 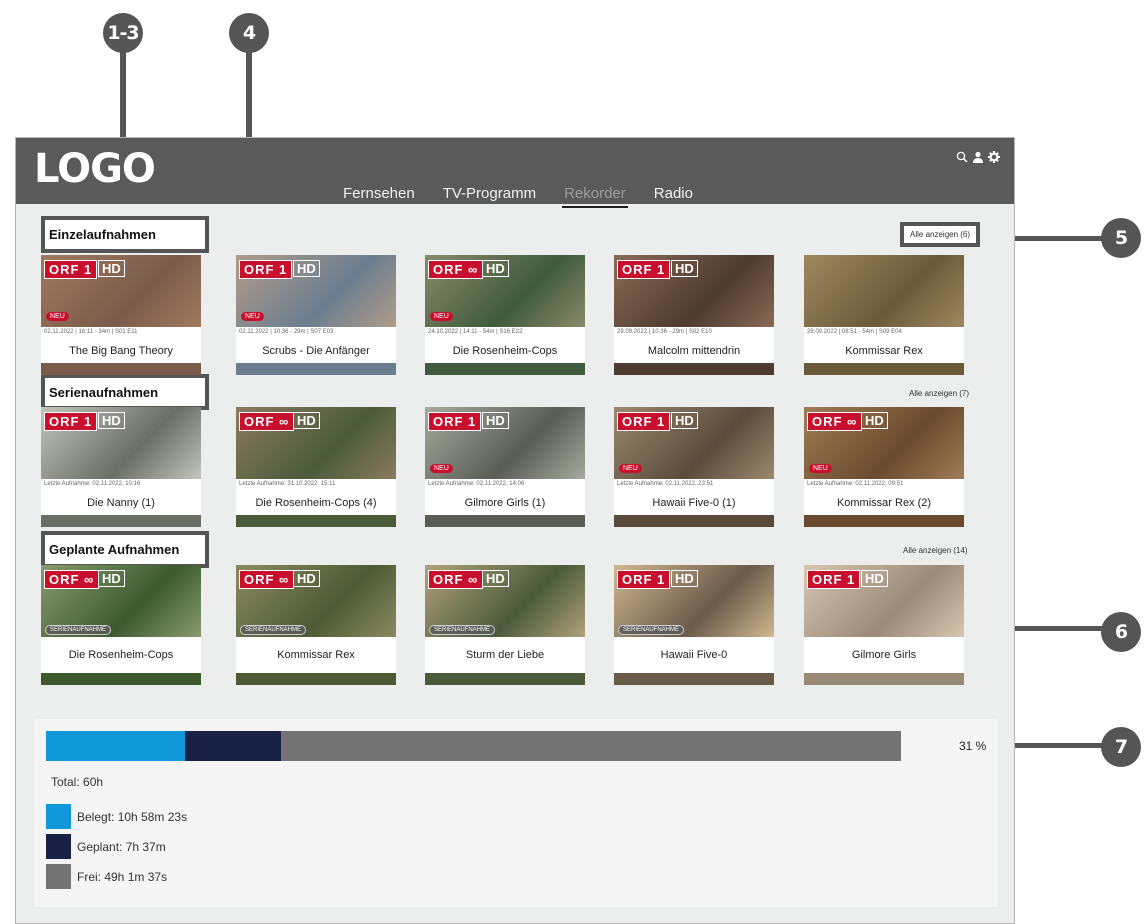 What do you see at coordinates (125, 549) in the screenshot?
I see `section-title-geplante-aufnahmen: Geplante Aufnahmen` at bounding box center [125, 549].